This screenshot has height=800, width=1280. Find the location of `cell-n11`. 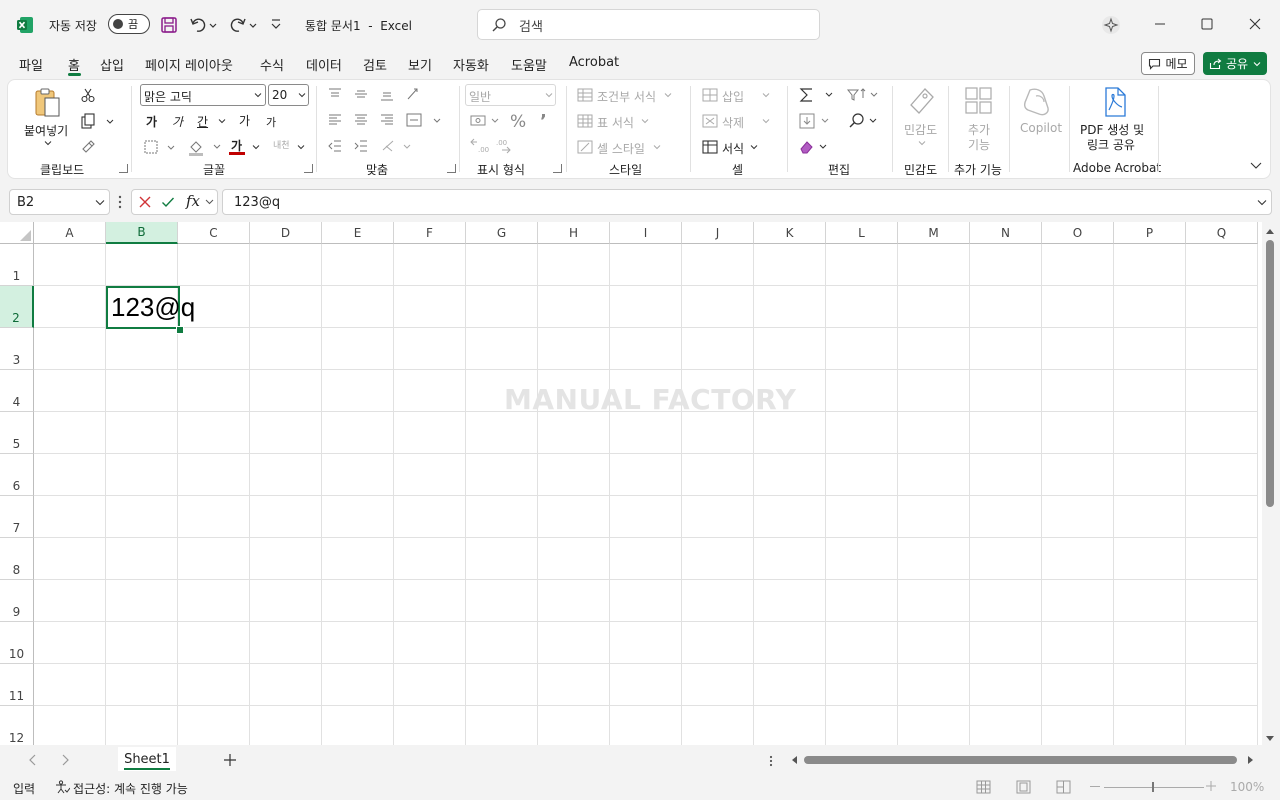

cell-n11 is located at coordinates (1006, 685).